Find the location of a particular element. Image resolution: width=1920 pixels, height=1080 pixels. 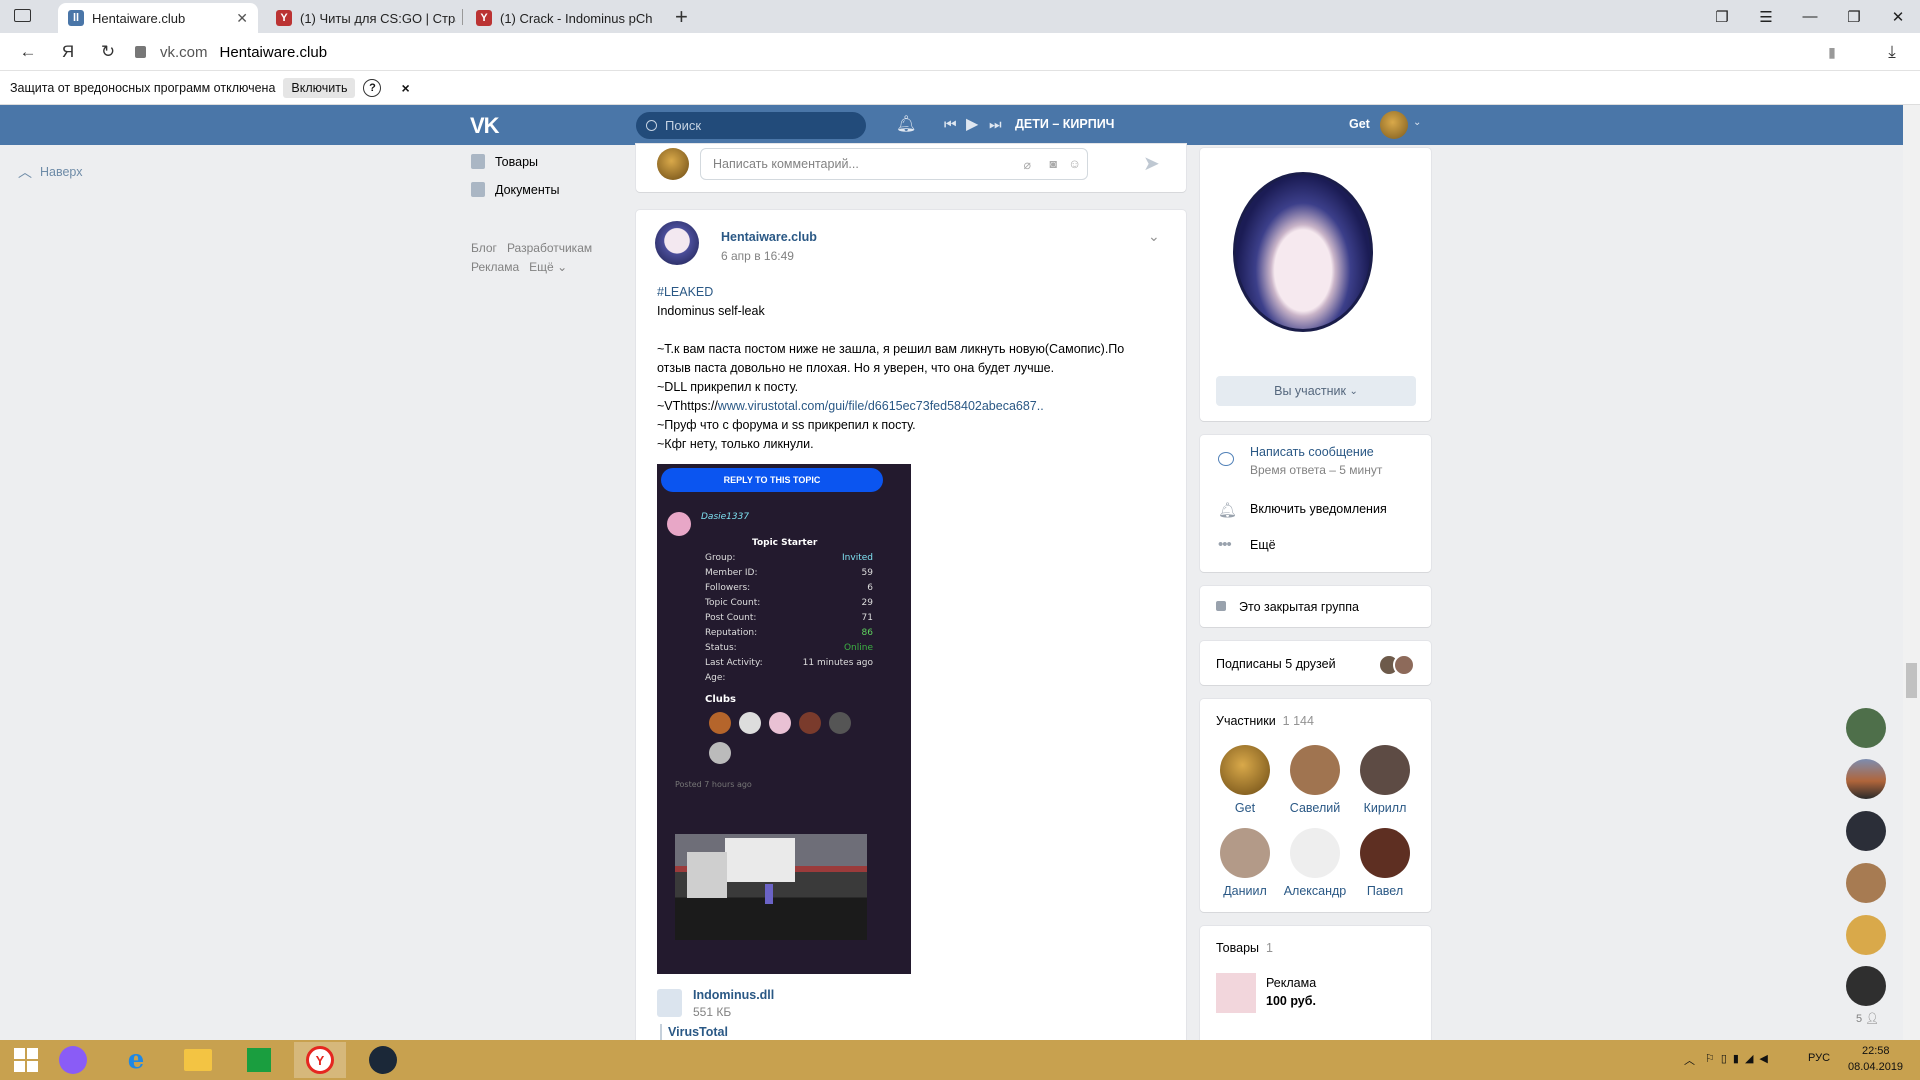

attachment-filename: Indominus.dll is located at coordinates (733, 995).